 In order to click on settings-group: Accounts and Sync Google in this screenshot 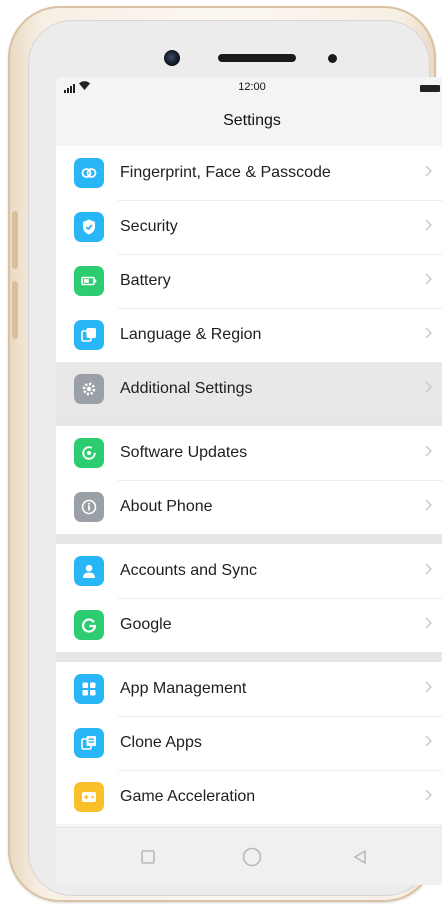, I will do `click(249, 598)`.